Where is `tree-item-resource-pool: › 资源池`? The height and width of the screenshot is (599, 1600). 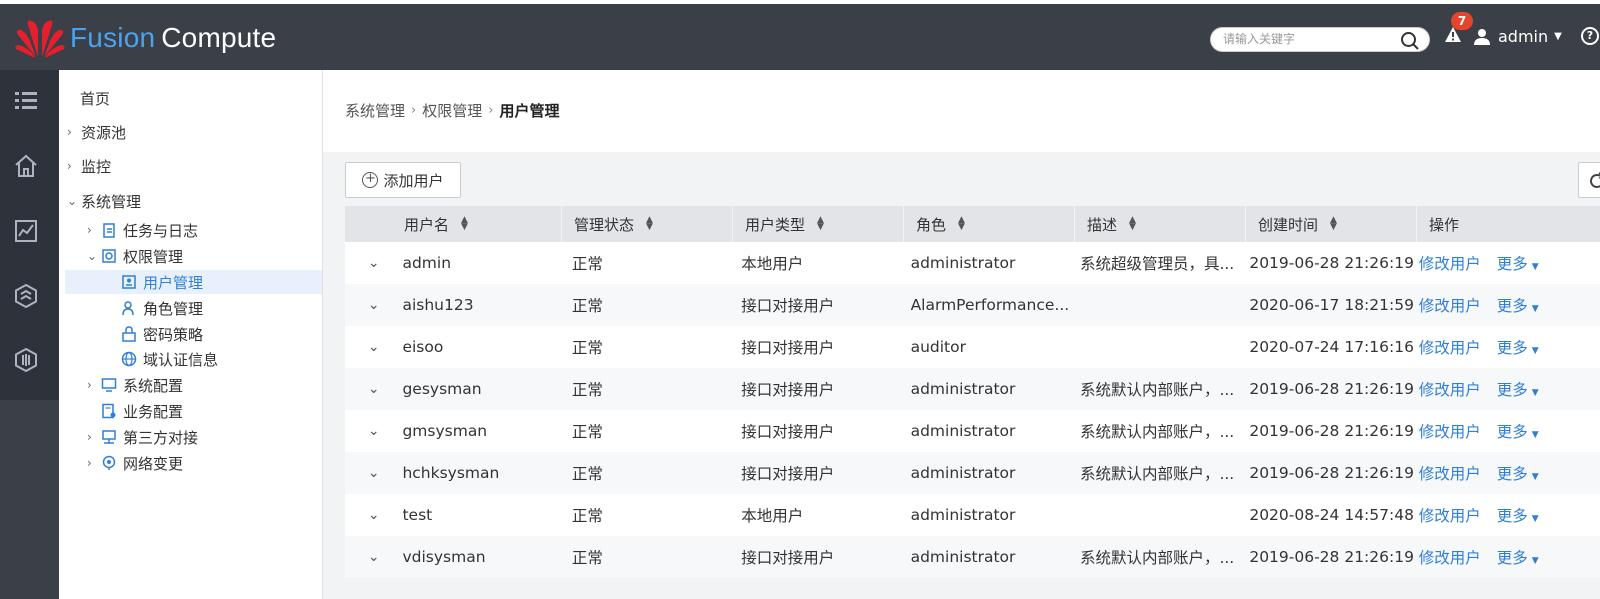 tree-item-resource-pool: › 资源池 is located at coordinates (96, 132).